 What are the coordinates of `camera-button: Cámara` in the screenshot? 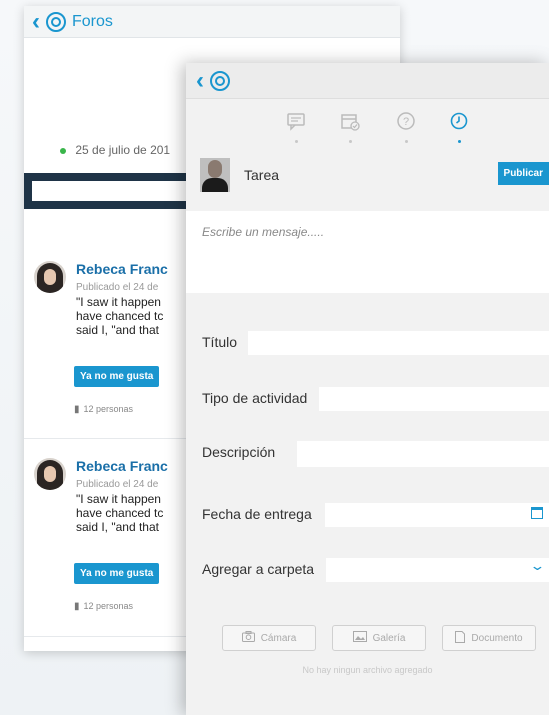 It's located at (269, 638).